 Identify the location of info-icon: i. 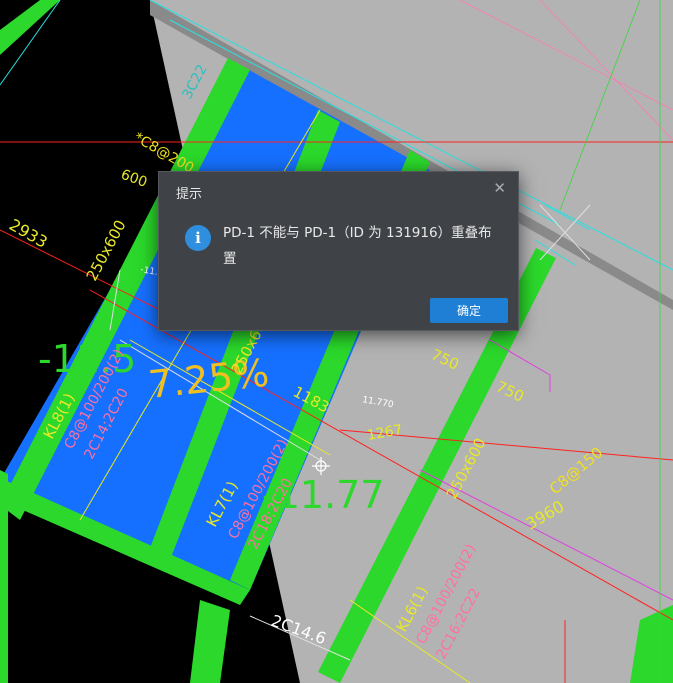
(198, 238).